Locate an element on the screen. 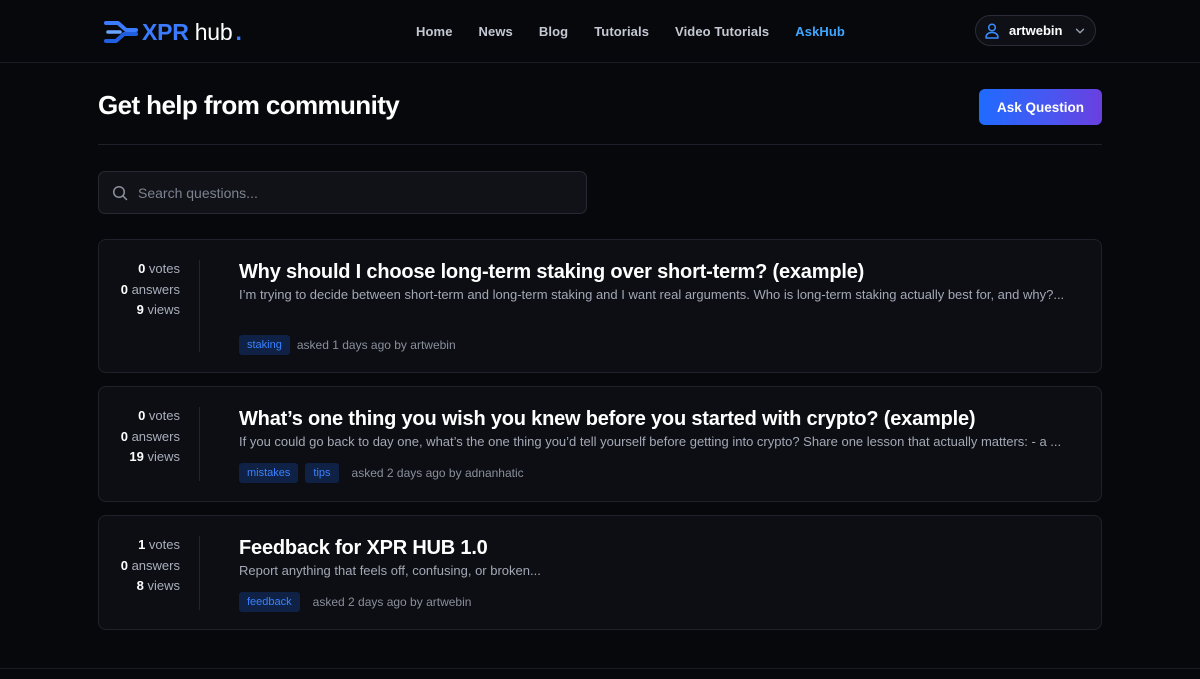 Image resolution: width=1200 pixels, height=679 pixels. brand-hub: hub is located at coordinates (213, 31).